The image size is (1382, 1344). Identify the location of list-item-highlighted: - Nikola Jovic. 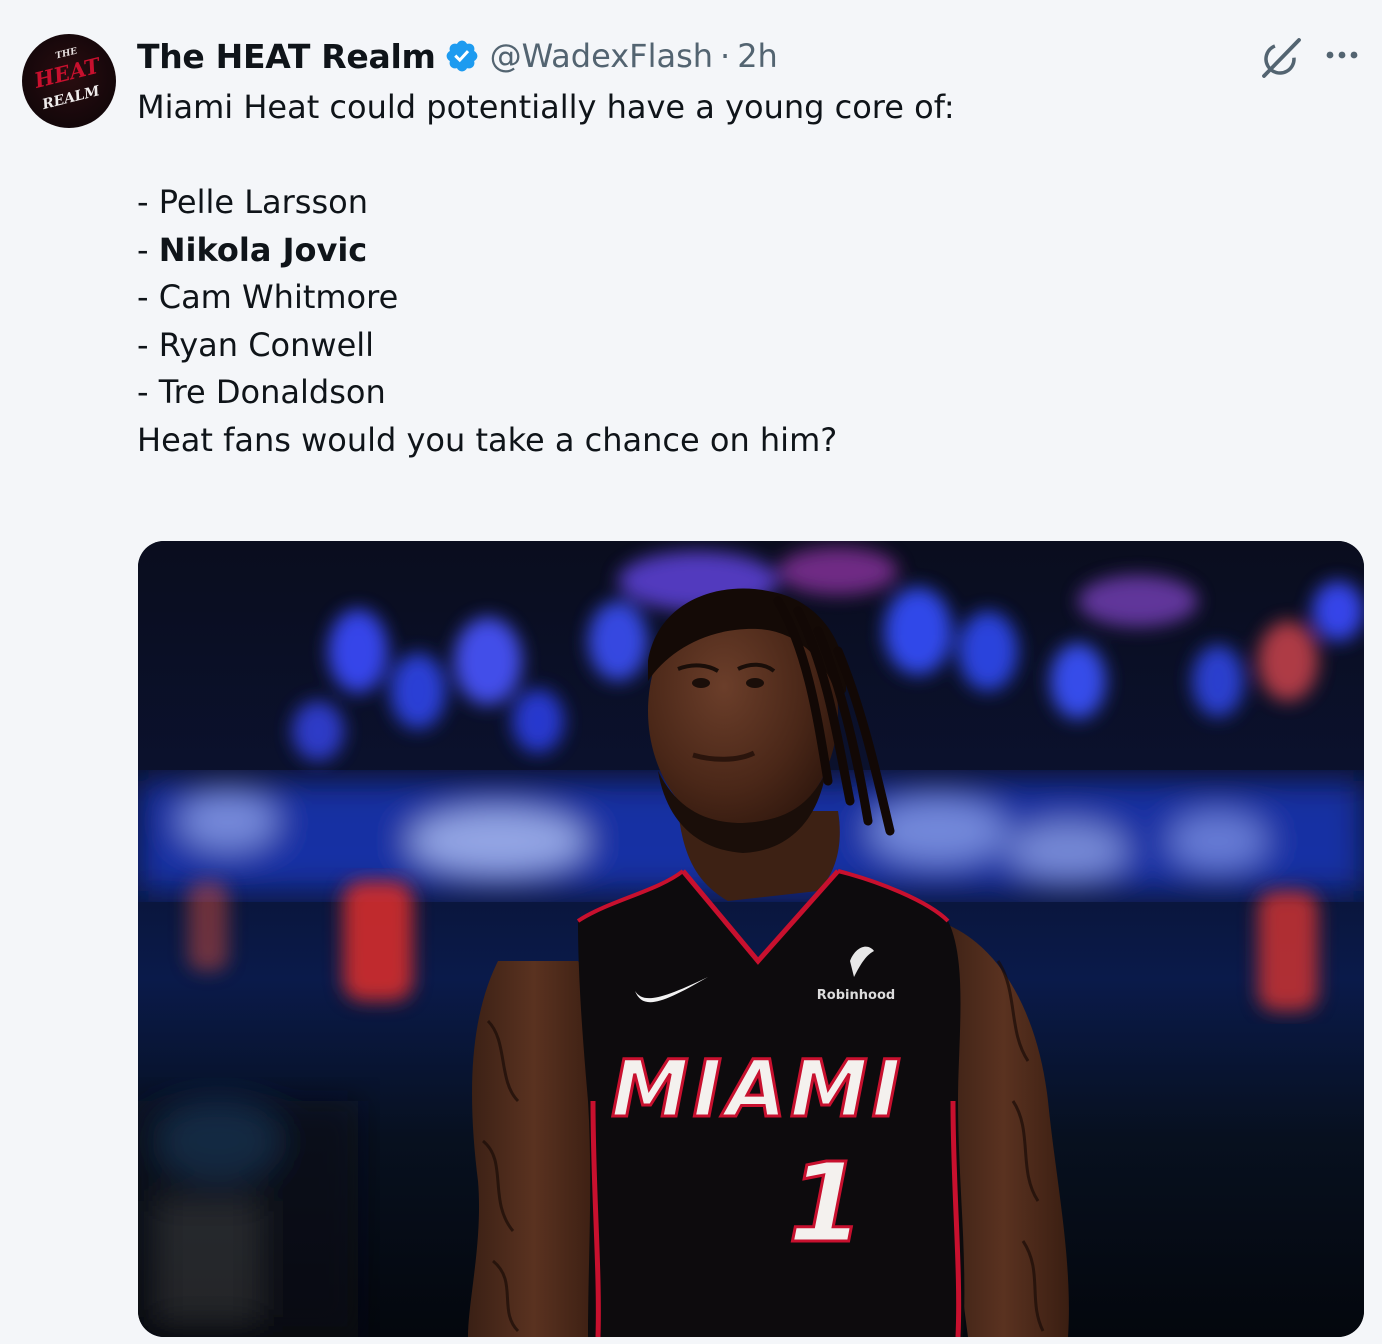
(546, 251).